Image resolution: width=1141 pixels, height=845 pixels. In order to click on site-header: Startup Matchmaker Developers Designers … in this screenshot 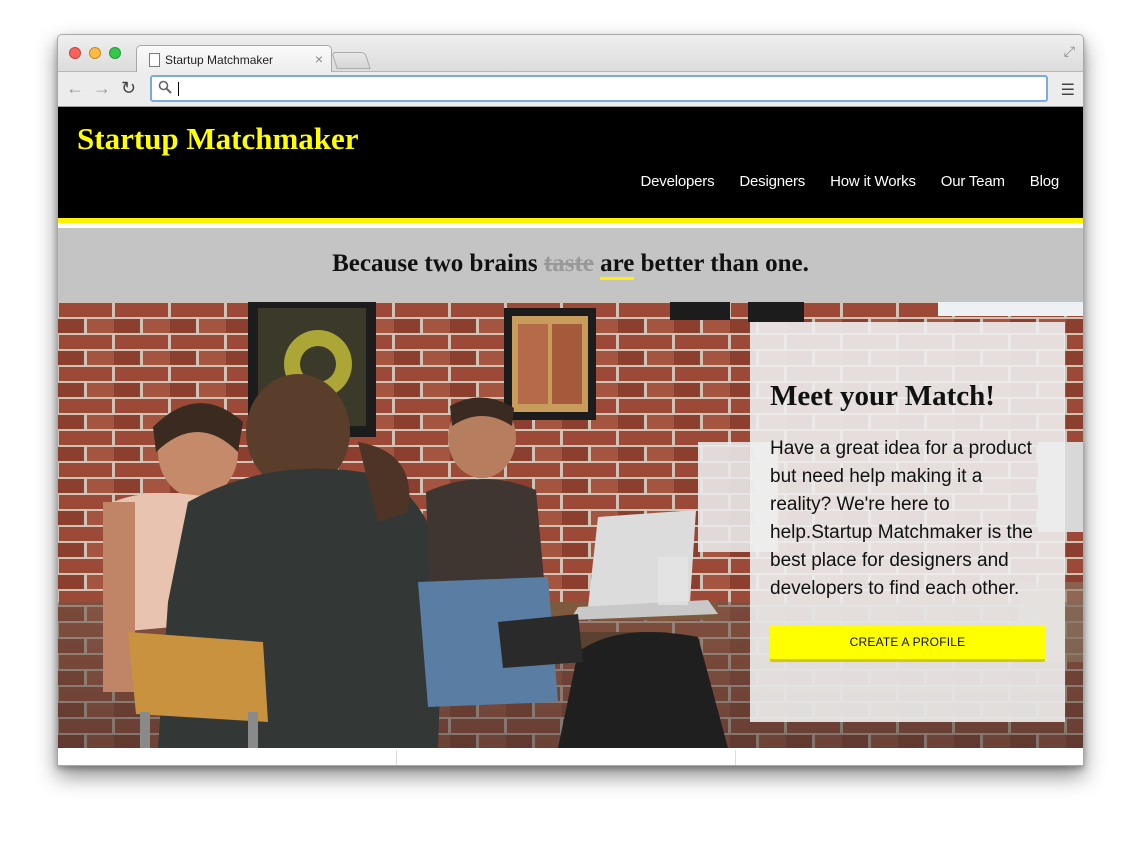, I will do `click(570, 165)`.